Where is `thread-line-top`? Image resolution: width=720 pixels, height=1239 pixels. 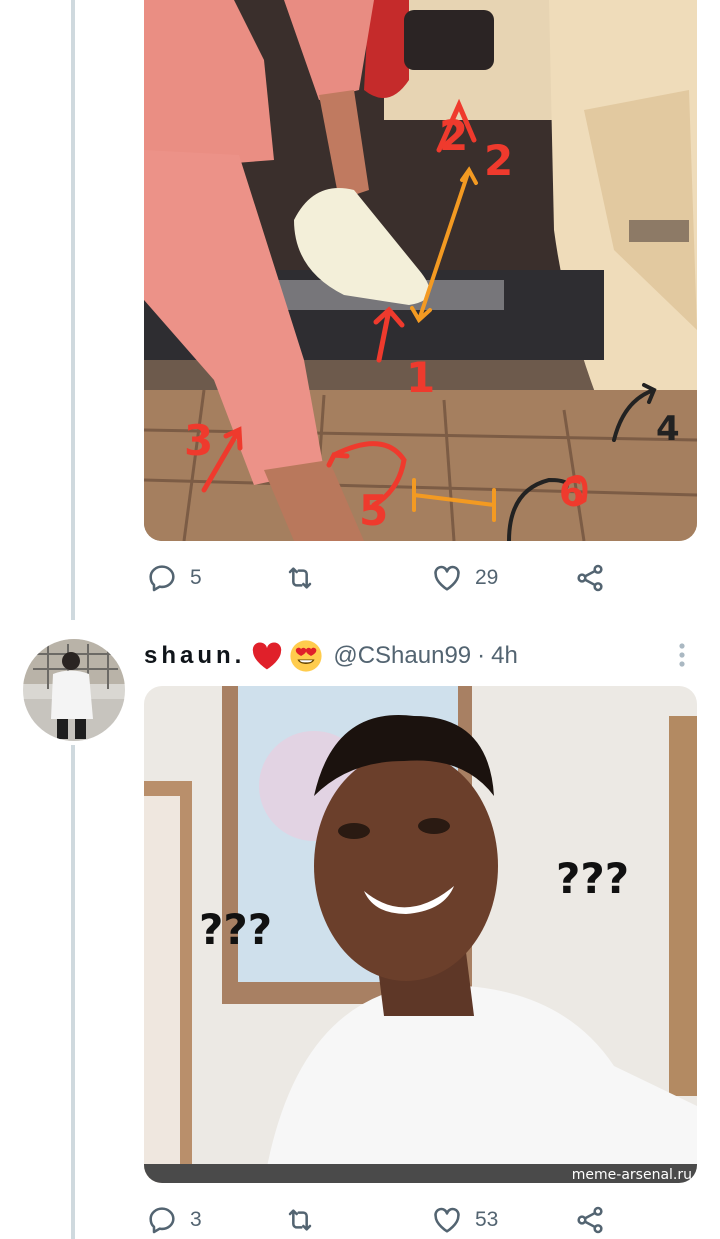
thread-line-top is located at coordinates (73, 310).